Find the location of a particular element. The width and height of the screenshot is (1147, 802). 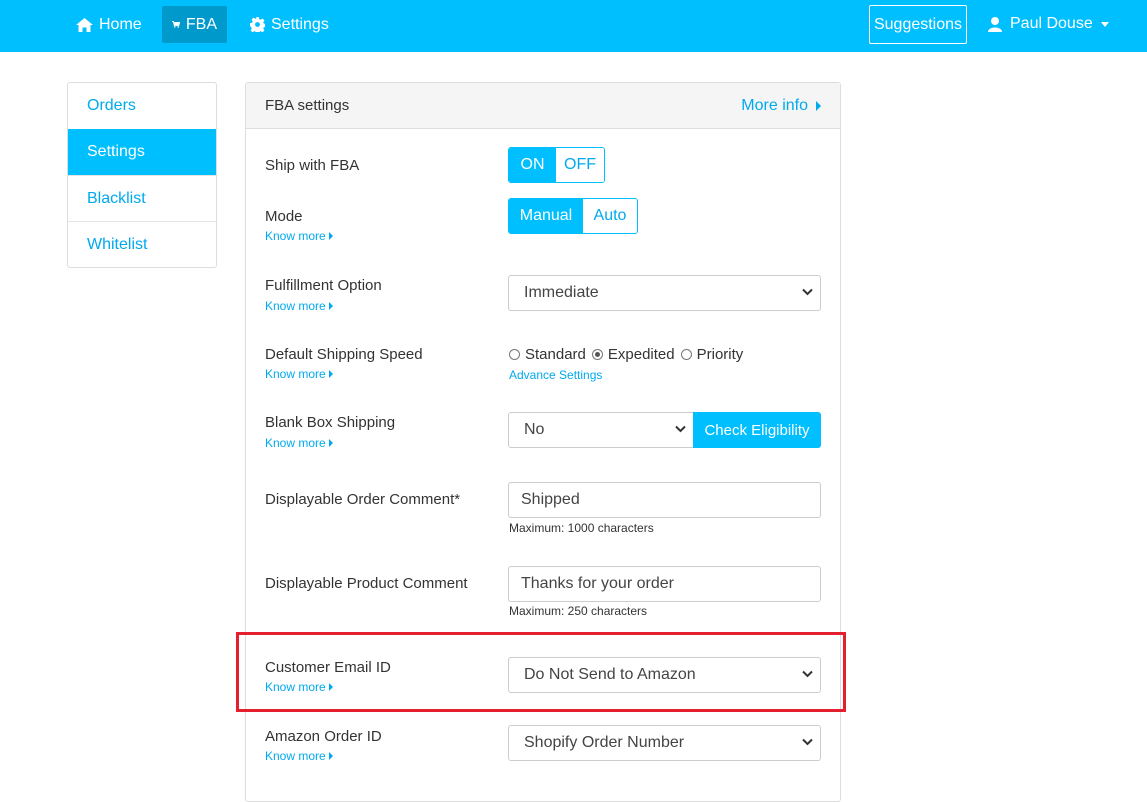

home-icon is located at coordinates (84, 24).